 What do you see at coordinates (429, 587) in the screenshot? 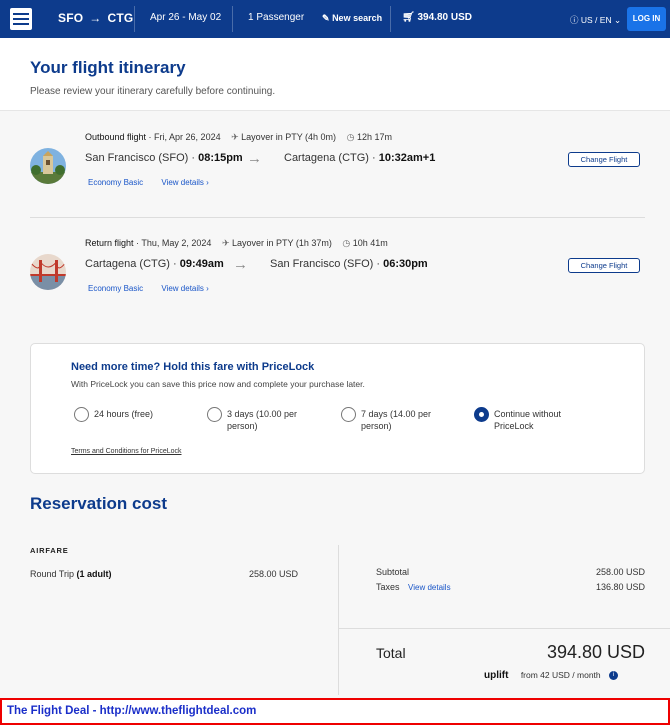
I see `taxes-details-link: View details` at bounding box center [429, 587].